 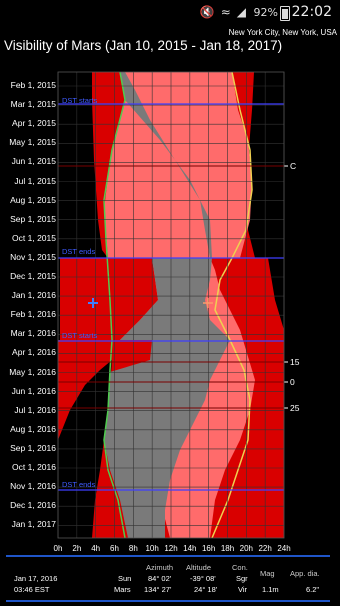 I want to click on x-tick-label: 24h, so click(x=284, y=548).